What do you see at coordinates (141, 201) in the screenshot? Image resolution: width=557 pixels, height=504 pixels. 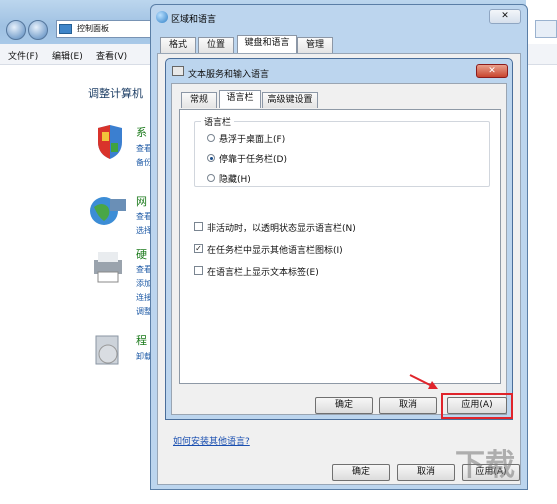 I see `category-network-title: 网` at bounding box center [141, 201].